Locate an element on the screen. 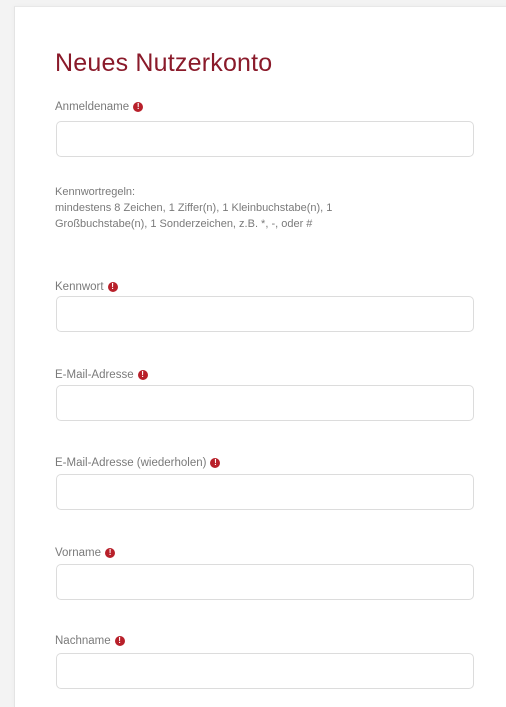 The height and width of the screenshot is (707, 506). username-label-text: Anmeldename is located at coordinates (92, 107).